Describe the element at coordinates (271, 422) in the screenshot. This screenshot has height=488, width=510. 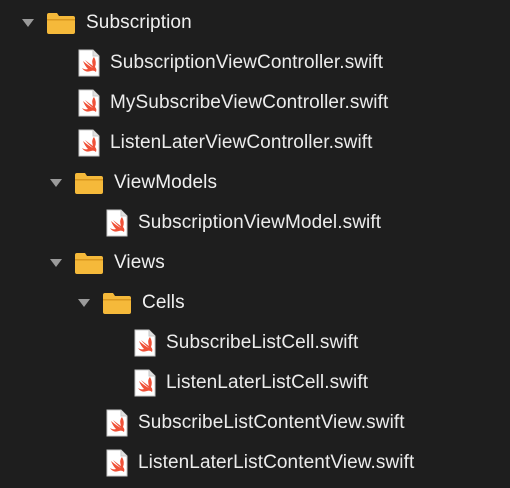
I see `file-label: SubscribeListContentView.swift` at that location.